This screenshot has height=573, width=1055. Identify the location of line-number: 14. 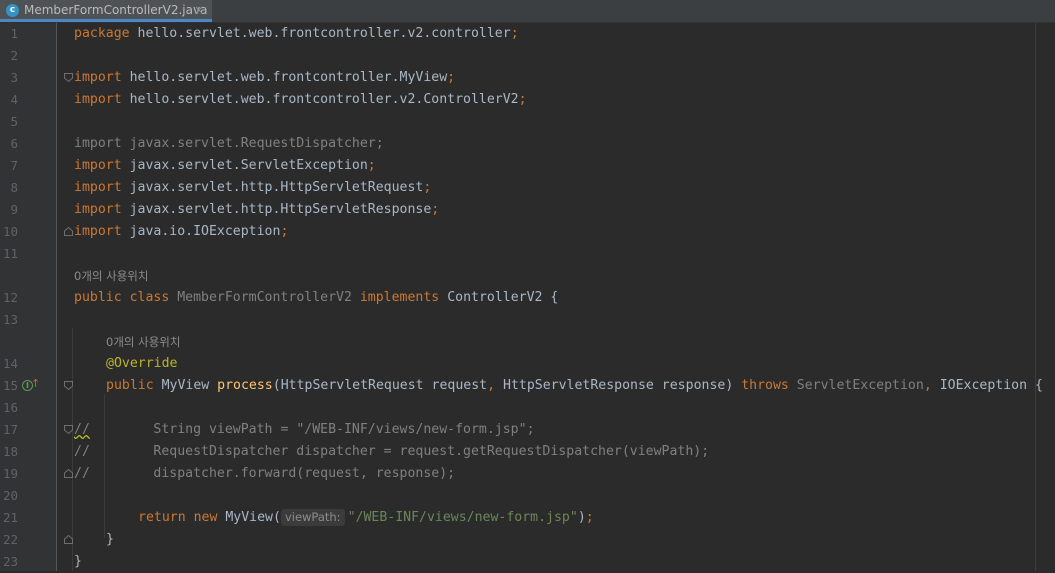
(10, 363).